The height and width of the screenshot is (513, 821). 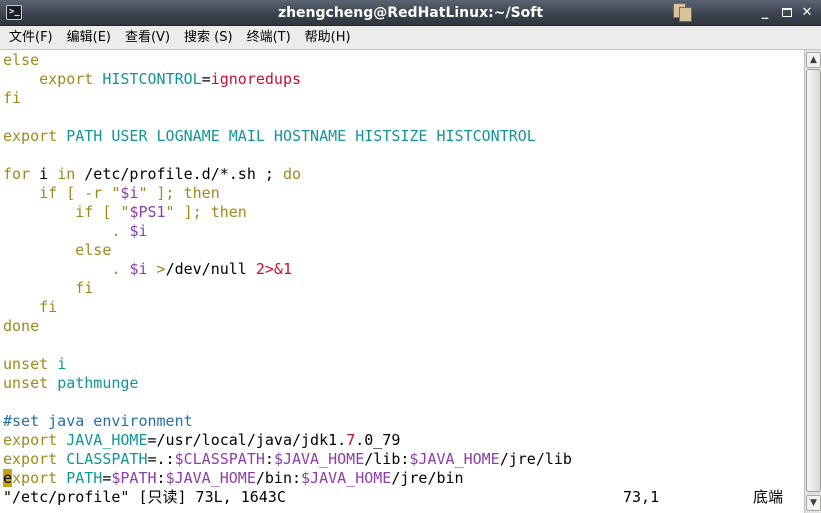 I want to click on menu-view: 查看(V), so click(x=147, y=38).